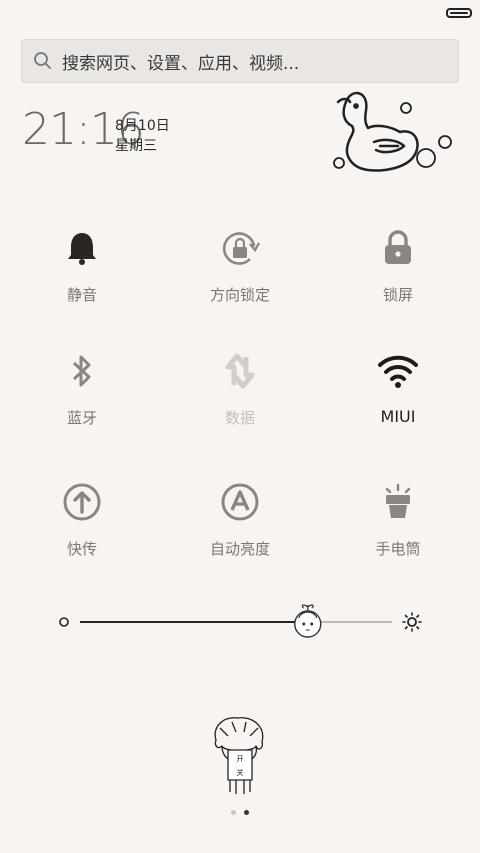 Image resolution: width=480 pixels, height=853 pixels. Describe the element at coordinates (240, 278) in the screenshot. I see `toggle-rotation-lock: 方向锁定` at that location.